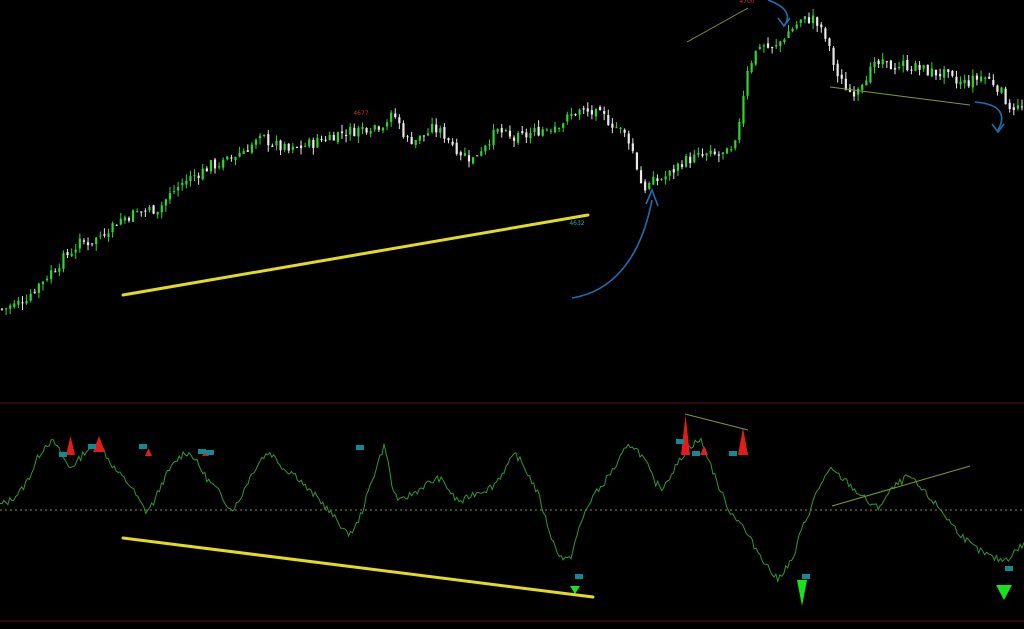 The width and height of the screenshot is (1024, 629). Describe the element at coordinates (988, 116) in the screenshot. I see `curved-arrow` at that location.